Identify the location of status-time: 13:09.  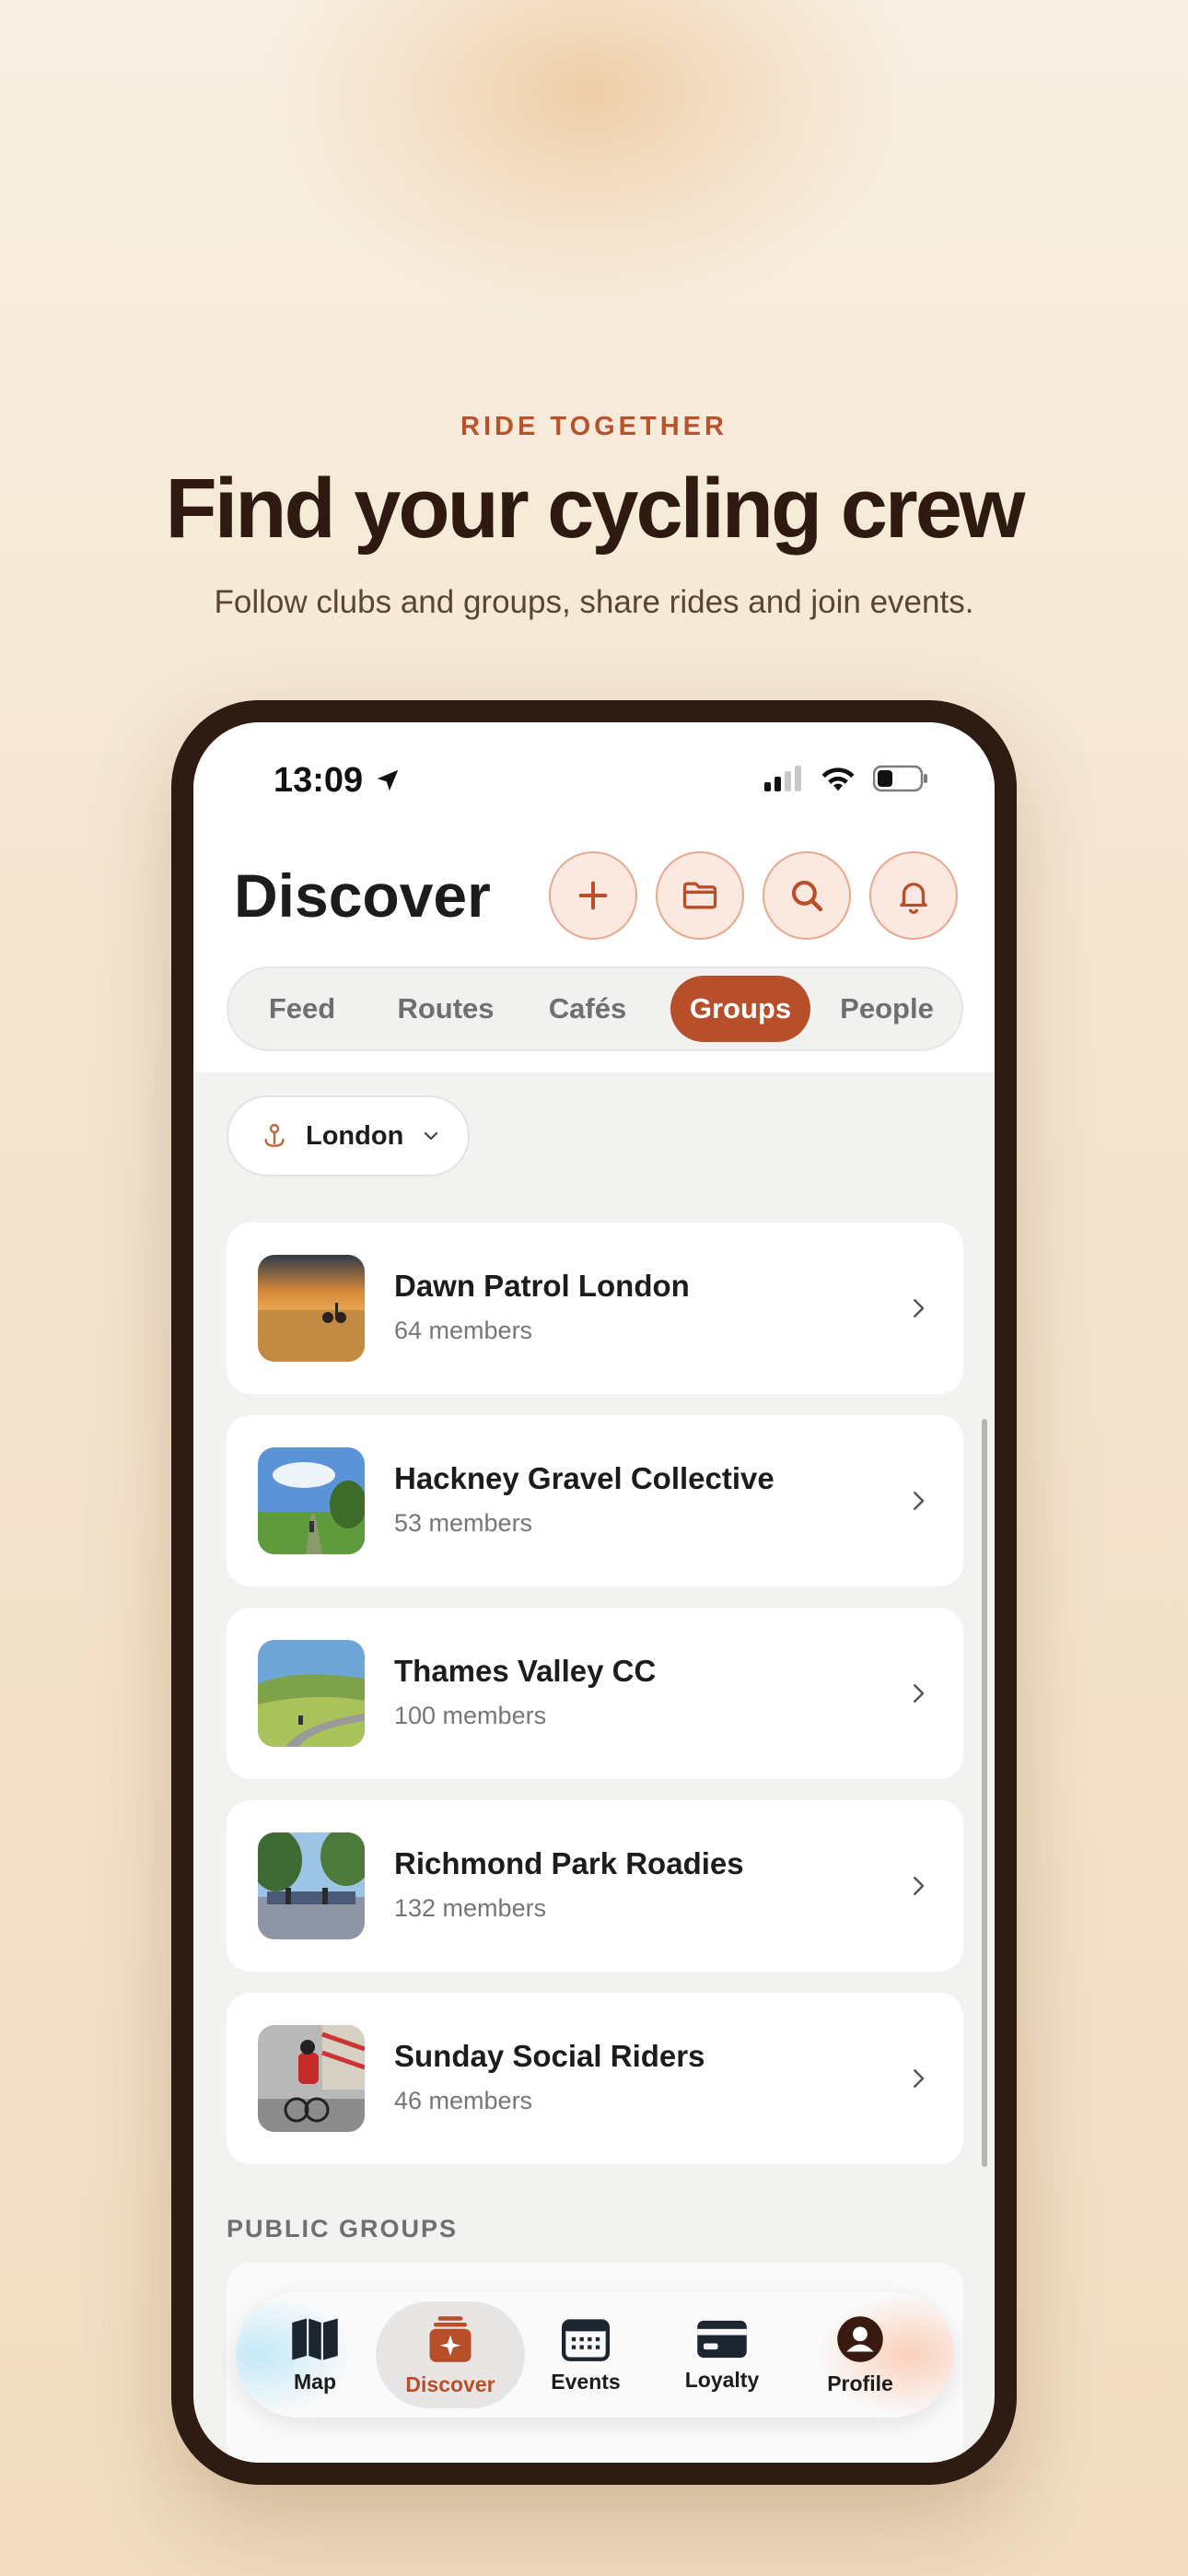
(319, 780).